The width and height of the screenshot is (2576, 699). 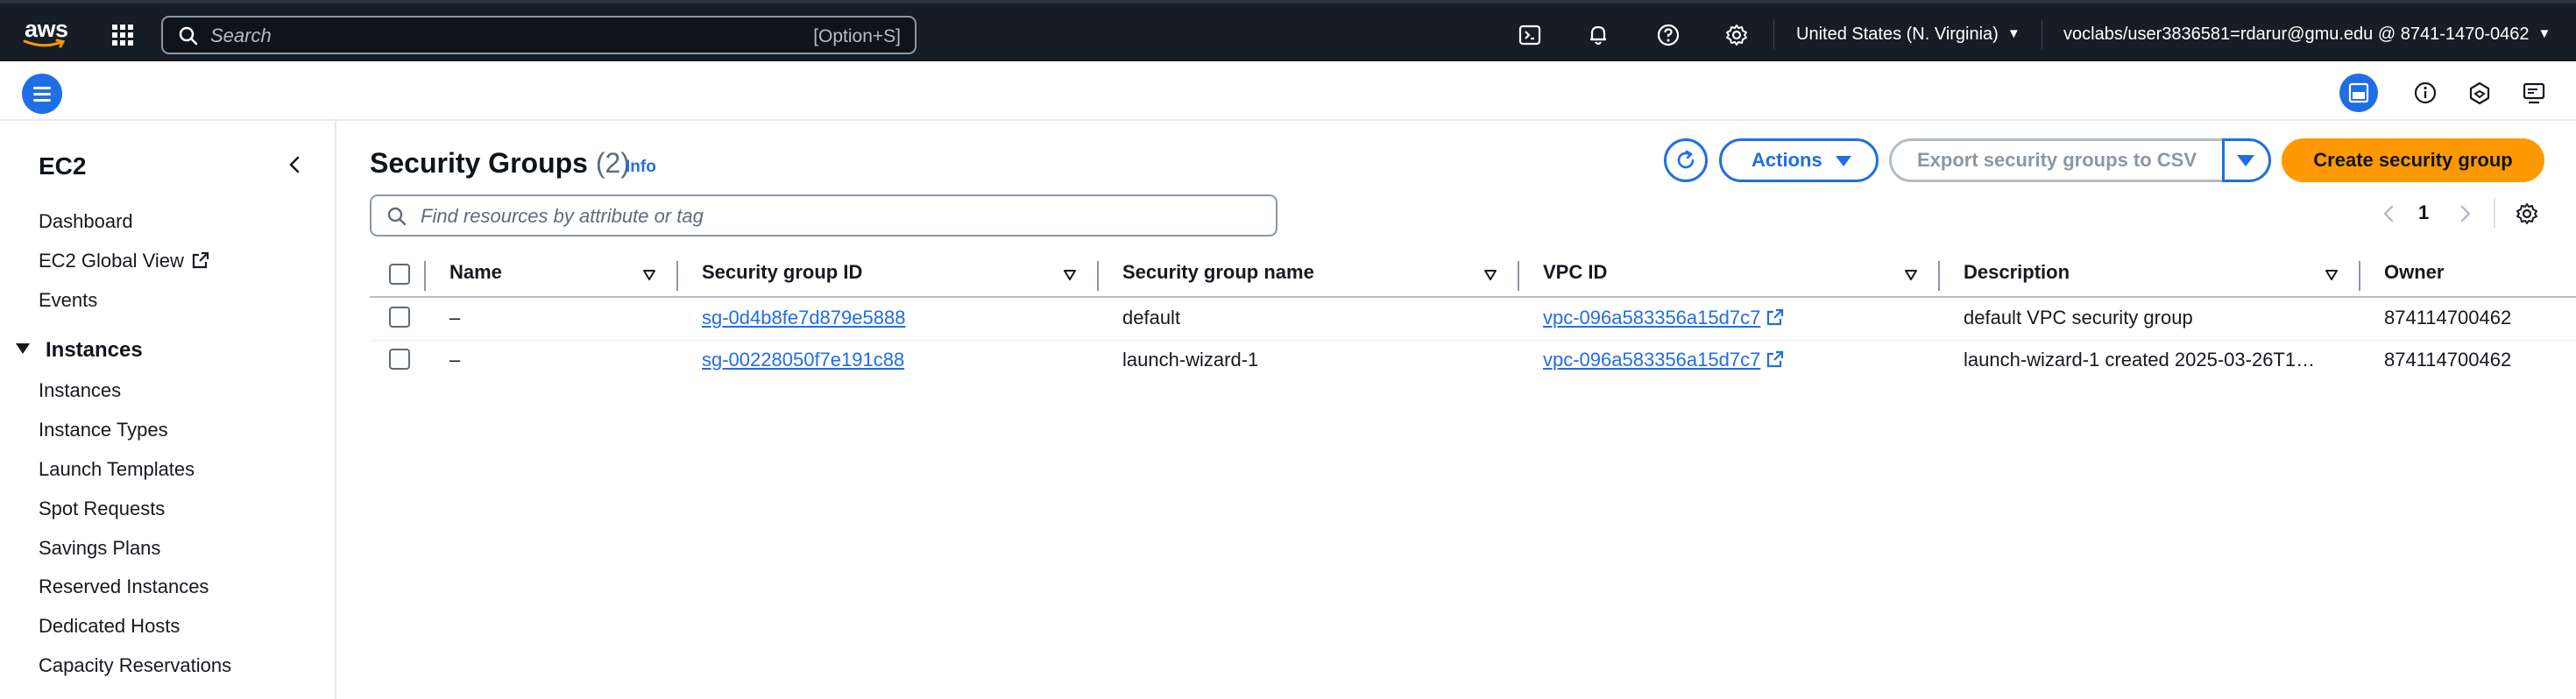 What do you see at coordinates (475, 278) in the screenshot?
I see `column-header-name: Name` at bounding box center [475, 278].